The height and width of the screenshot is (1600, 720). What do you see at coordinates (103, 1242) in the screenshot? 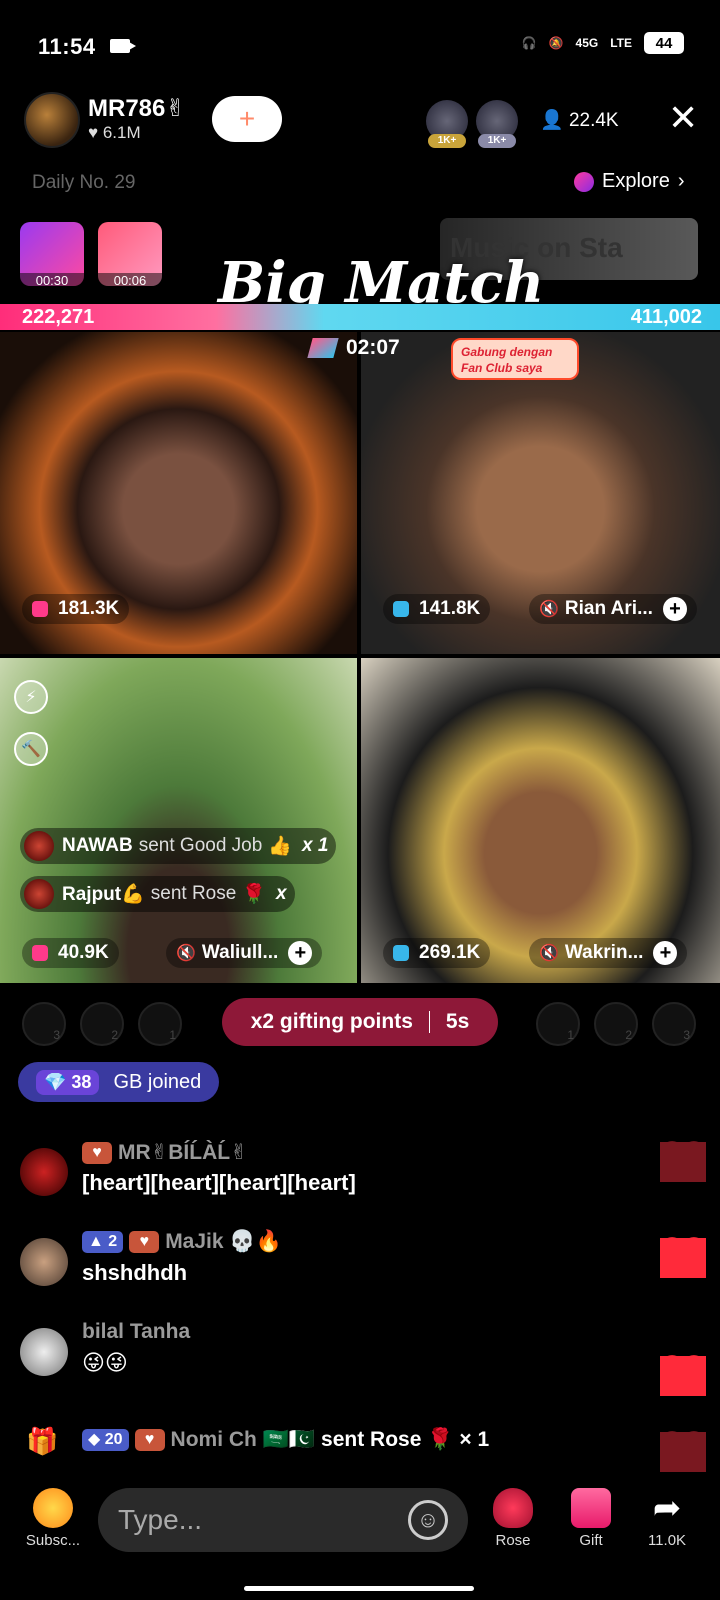
I see `fan-level-badge: ▲ 2` at bounding box center [103, 1242].